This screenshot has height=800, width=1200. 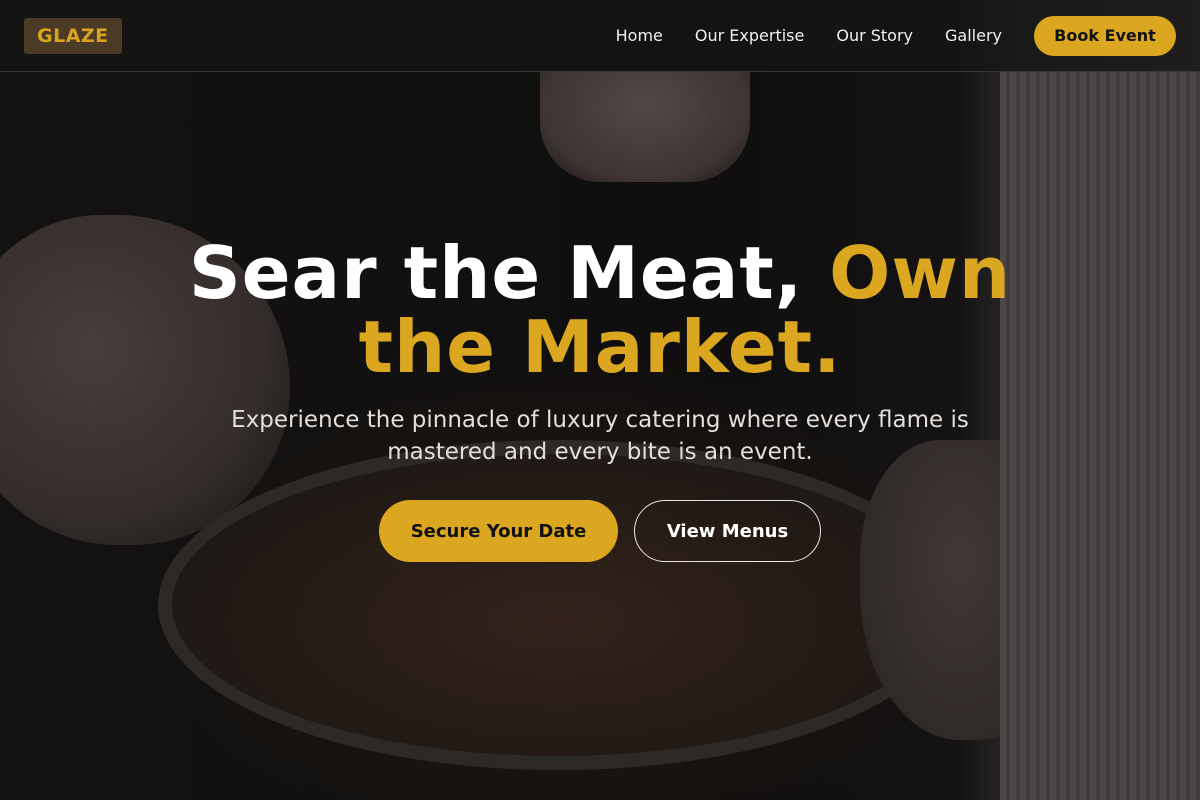 What do you see at coordinates (727, 531) in the screenshot?
I see `view-menus-button: View Menus` at bounding box center [727, 531].